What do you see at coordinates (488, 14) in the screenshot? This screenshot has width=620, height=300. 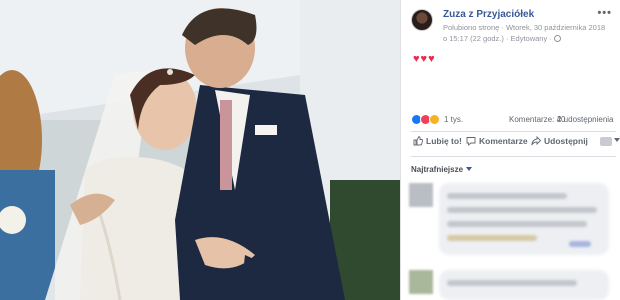 I see `page-name-link: Zuza z Przyjaciółek` at bounding box center [488, 14].